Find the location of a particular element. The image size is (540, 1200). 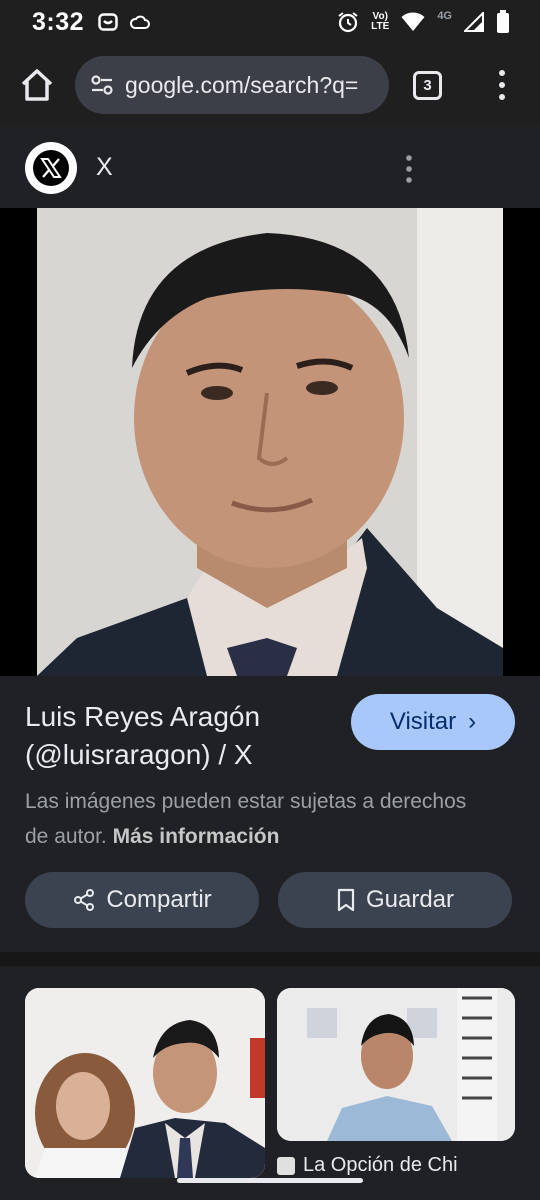

more-info-link: Más información is located at coordinates (196, 836).